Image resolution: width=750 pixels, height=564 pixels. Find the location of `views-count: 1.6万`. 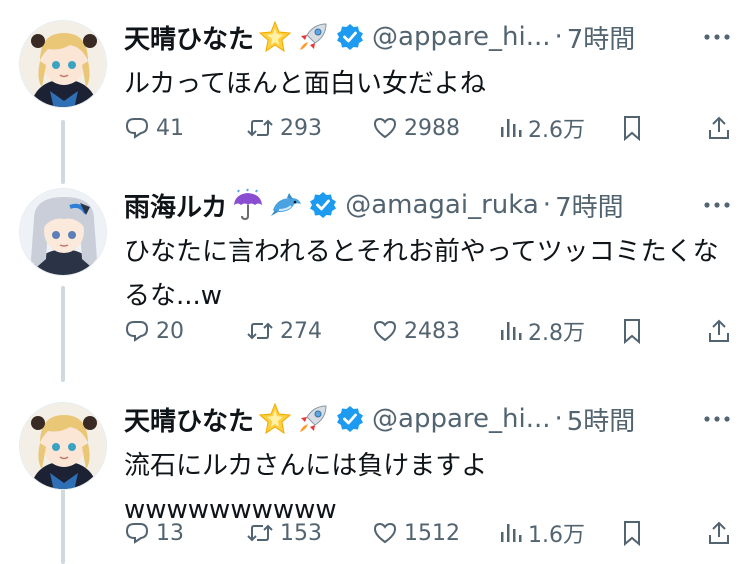

views-count: 1.6万 is located at coordinates (556, 535).